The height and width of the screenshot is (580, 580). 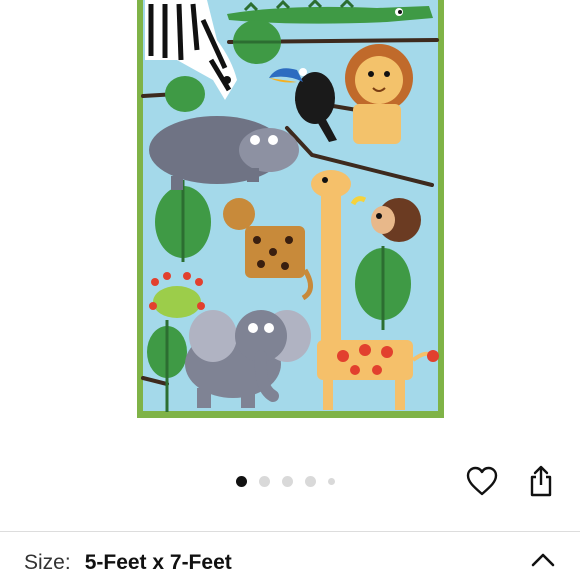 I want to click on share-button, so click(x=541, y=481).